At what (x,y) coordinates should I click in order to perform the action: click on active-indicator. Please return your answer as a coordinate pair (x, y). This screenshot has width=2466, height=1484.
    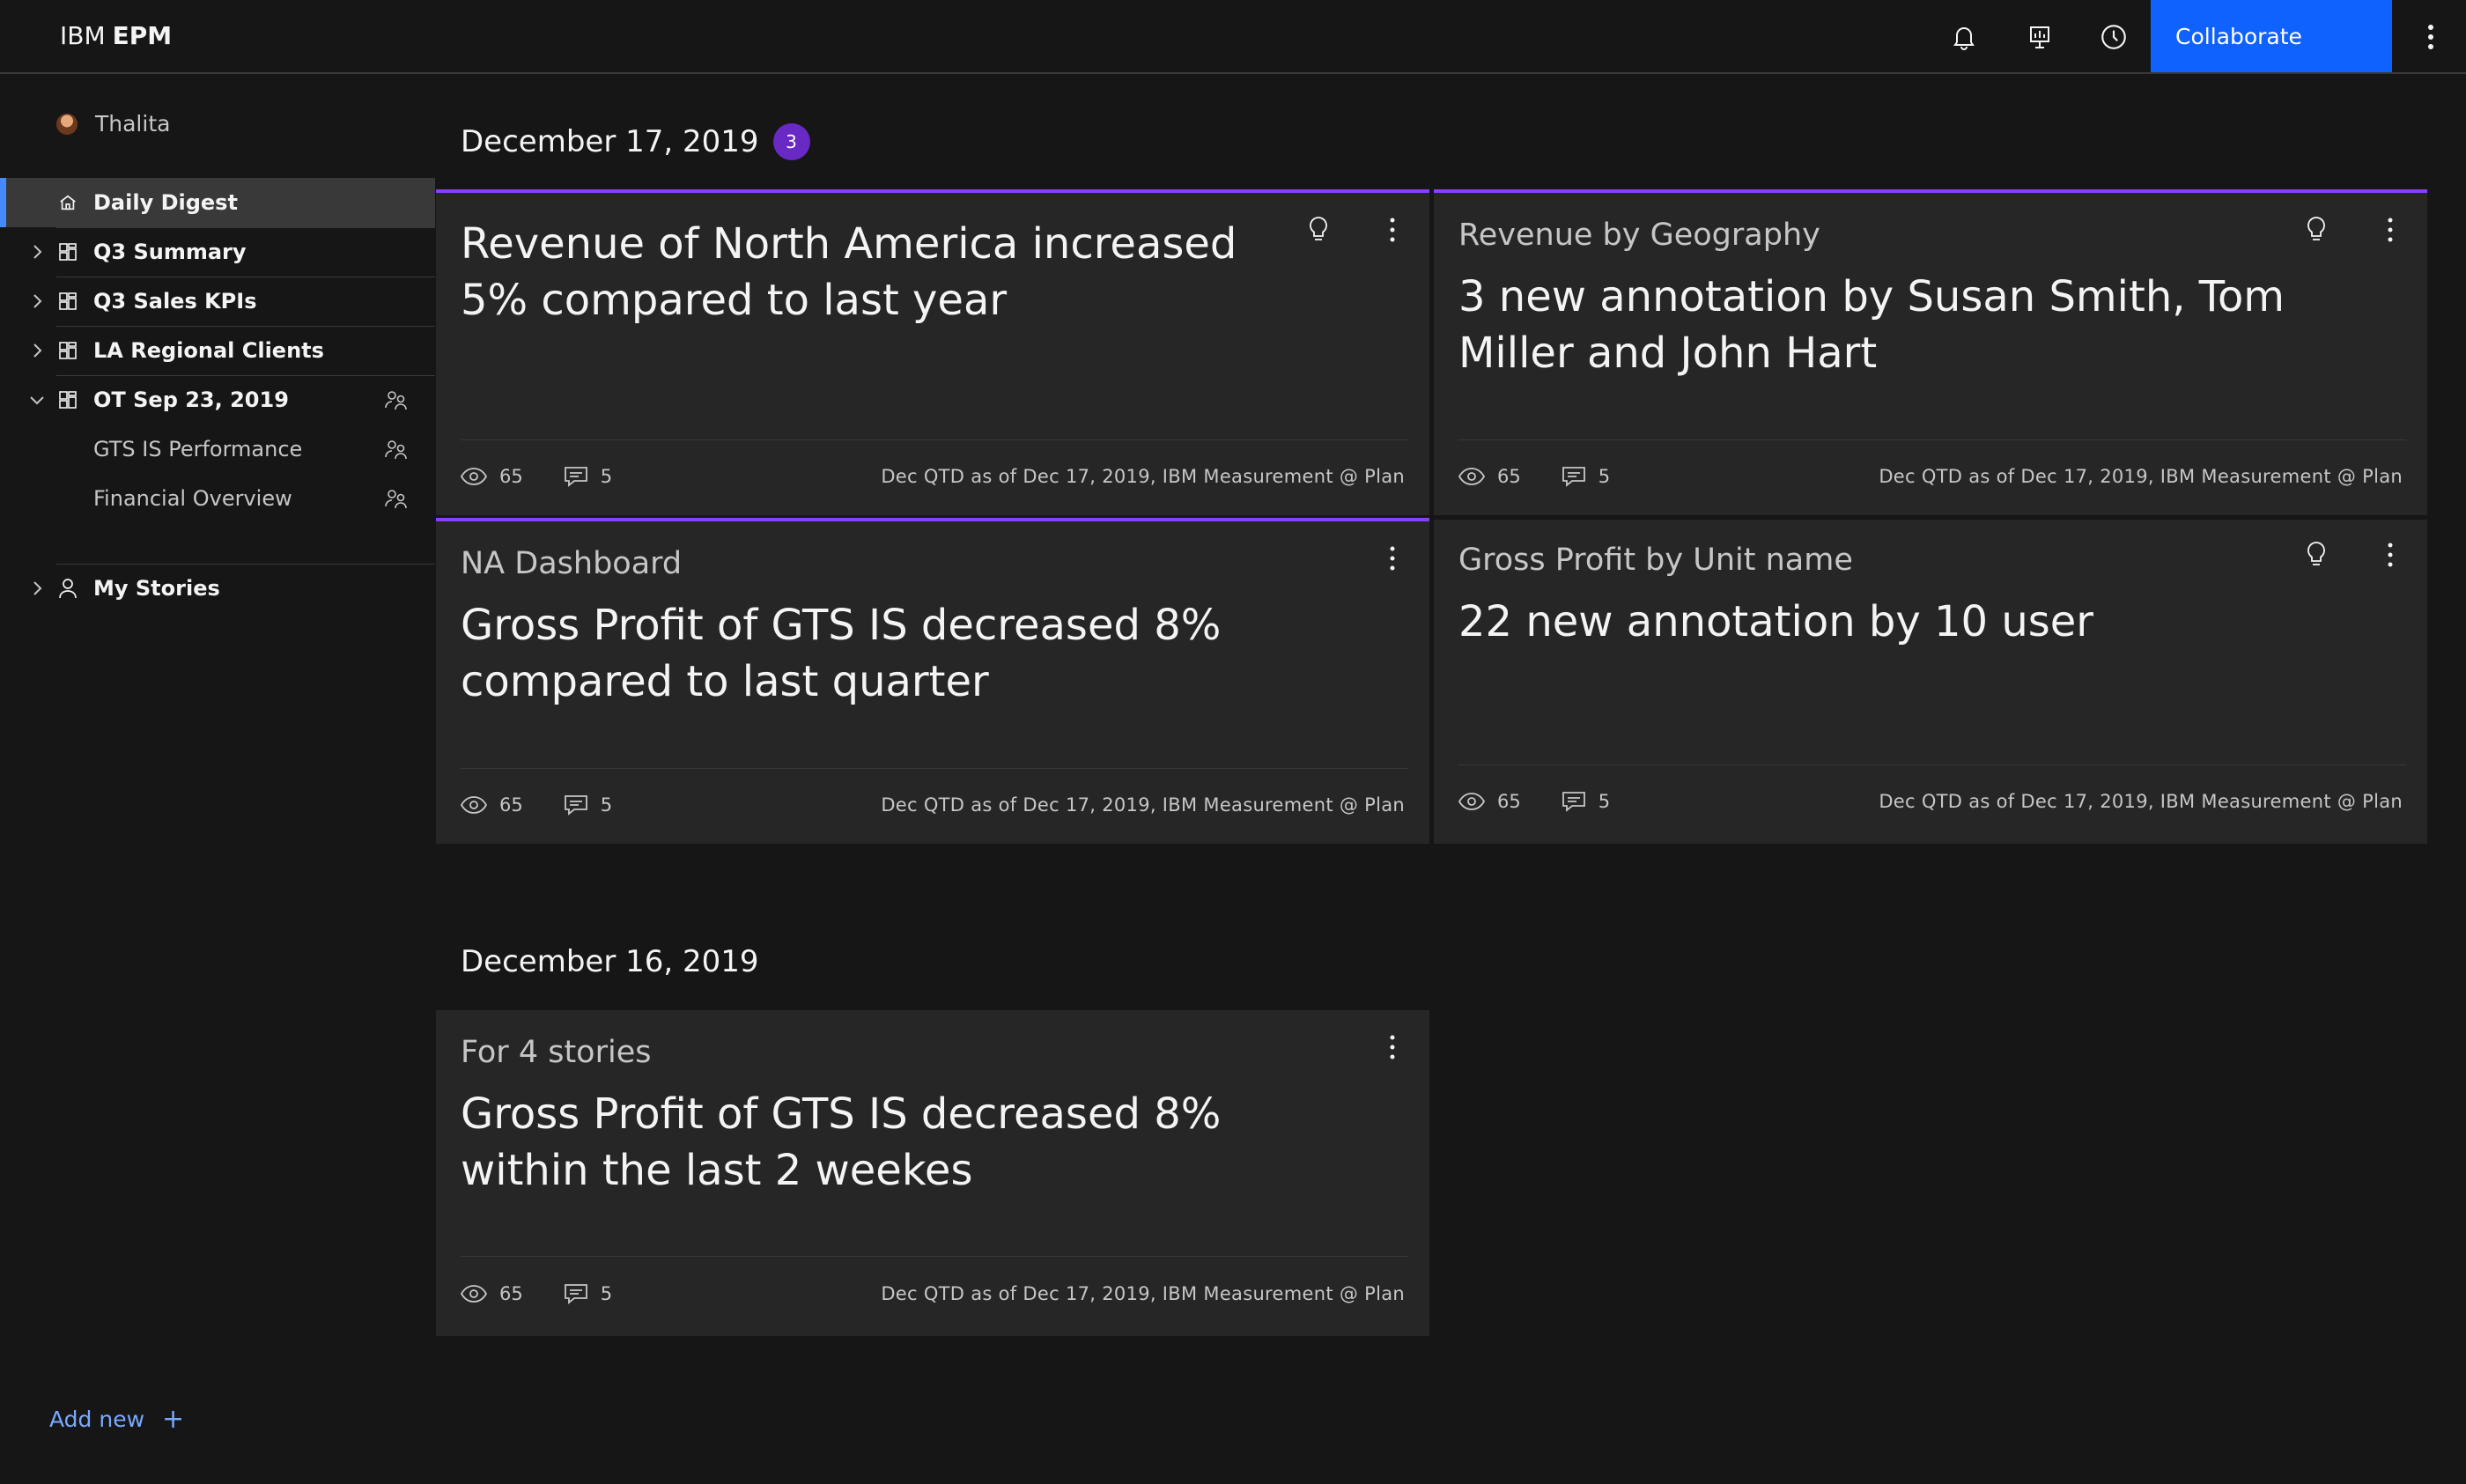
    Looking at the image, I should click on (3, 202).